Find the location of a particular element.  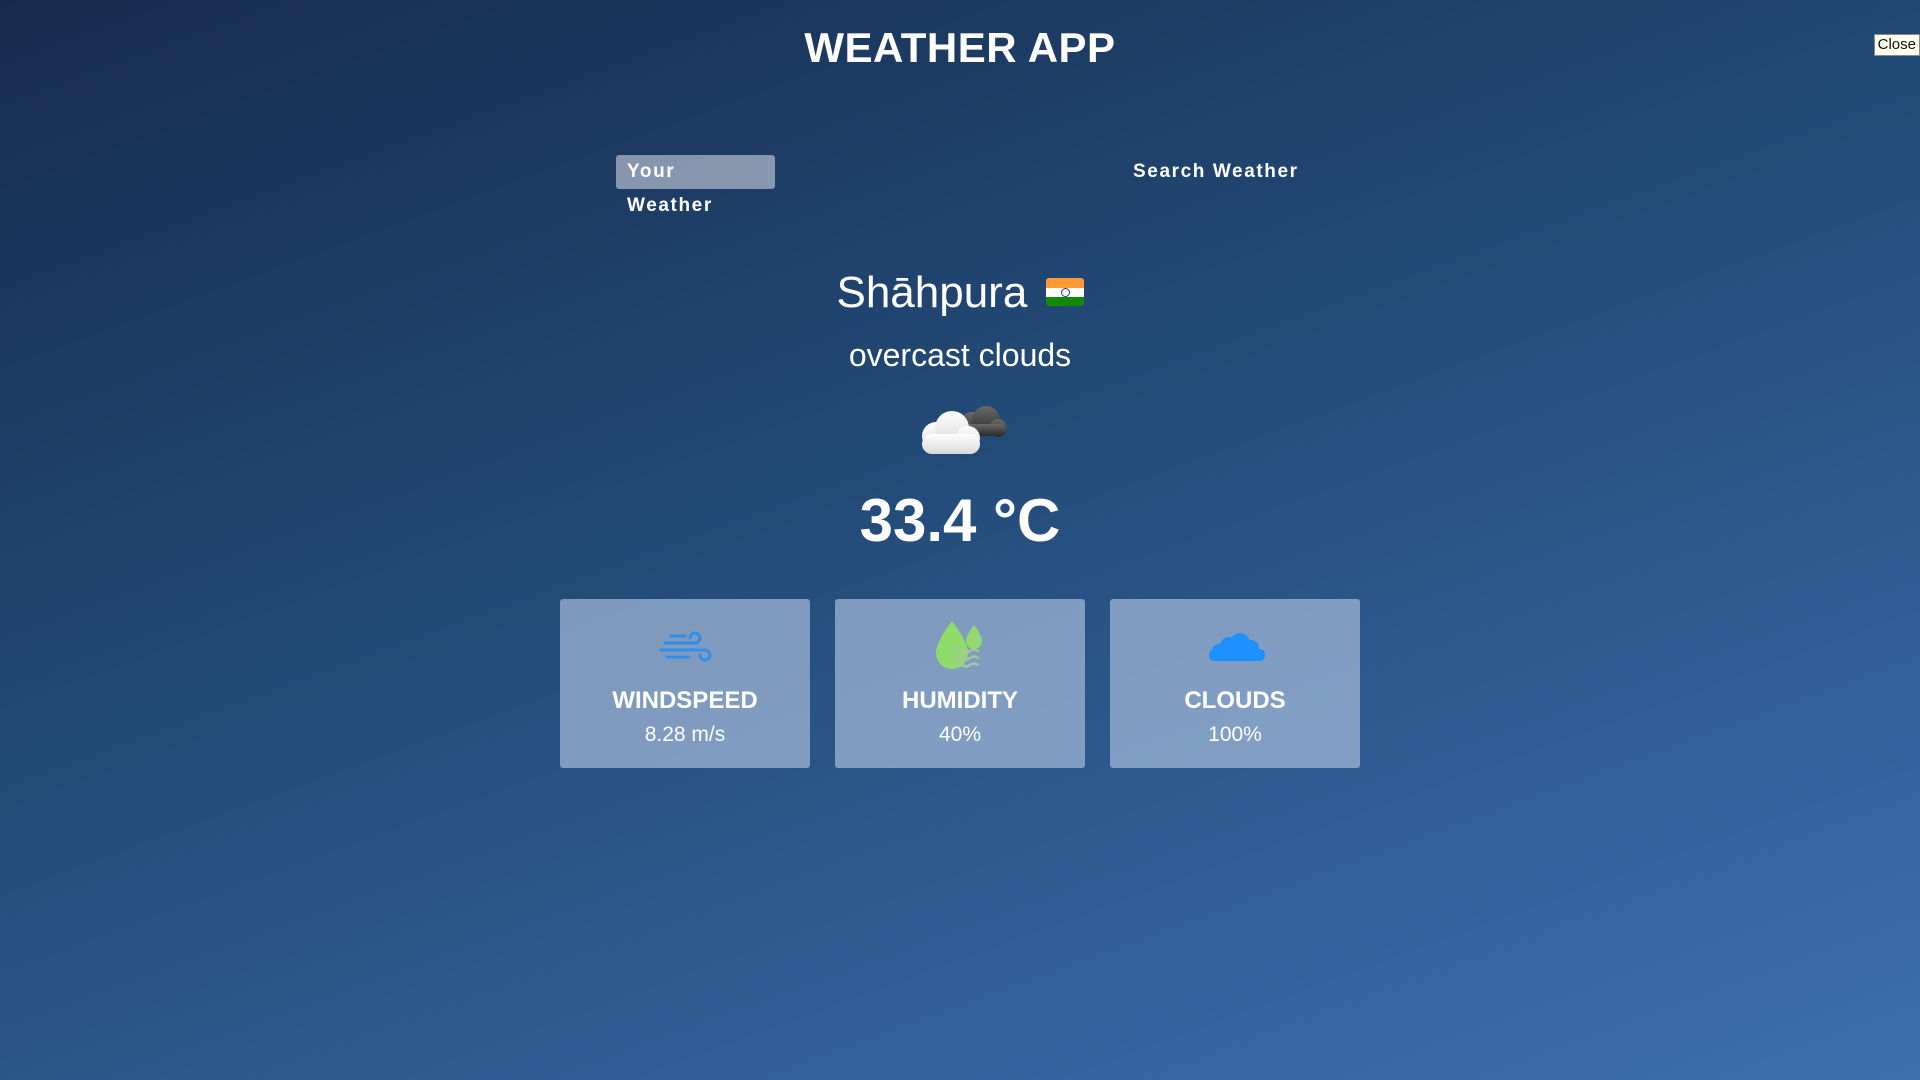

humidity-card: HUMIDITY 40% is located at coordinates (960, 683).